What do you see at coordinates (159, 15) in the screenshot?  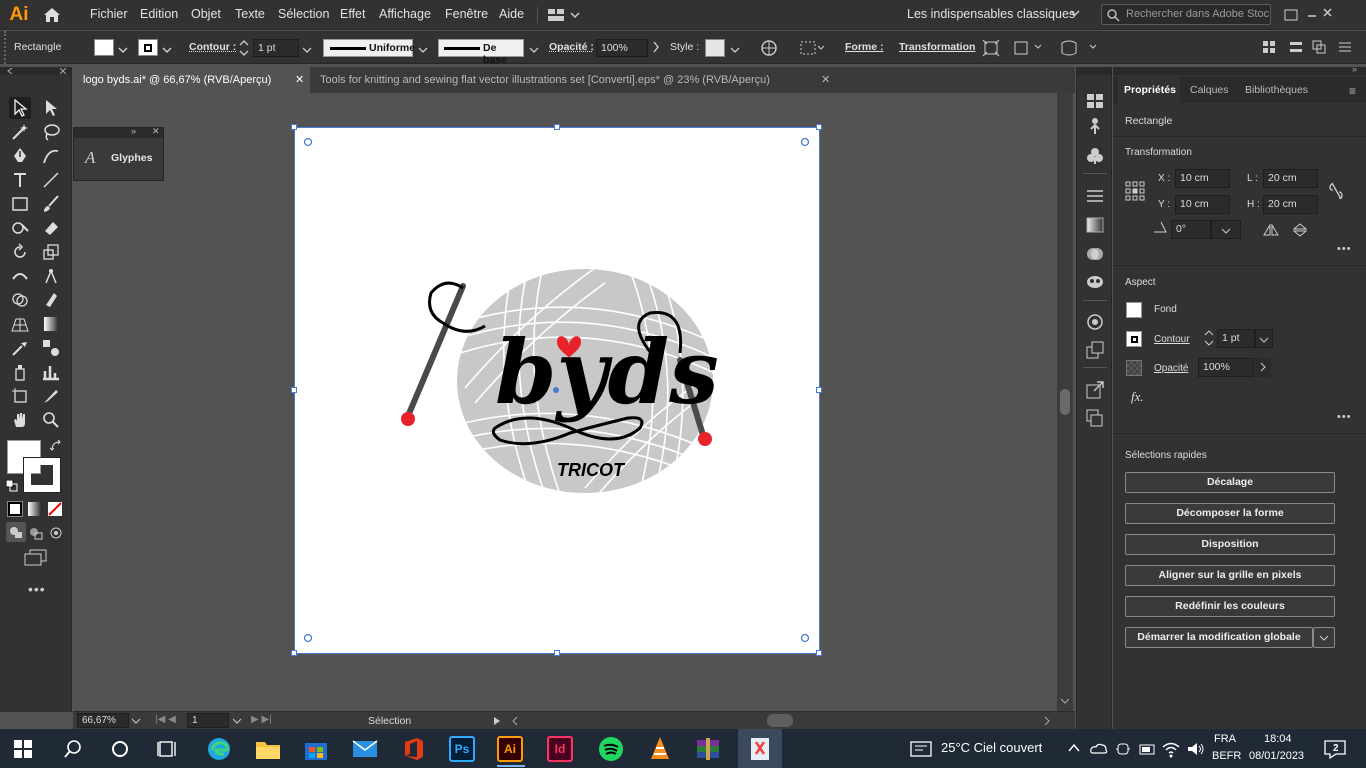 I see `menu-edition: Edition` at bounding box center [159, 15].